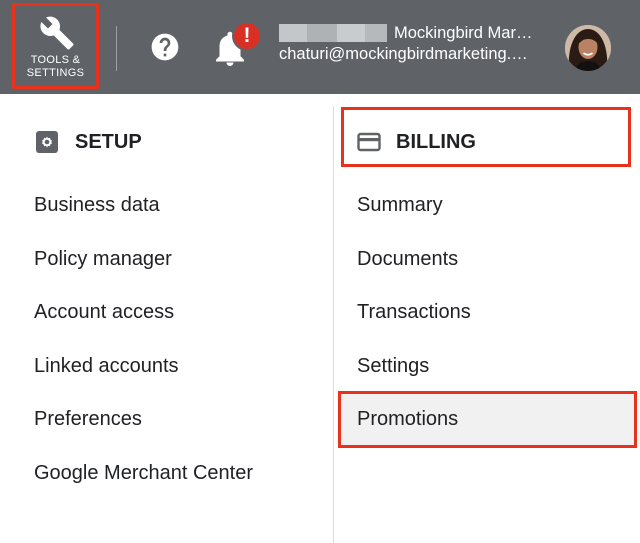  Describe the element at coordinates (116, 48) in the screenshot. I see `header-divider` at that location.